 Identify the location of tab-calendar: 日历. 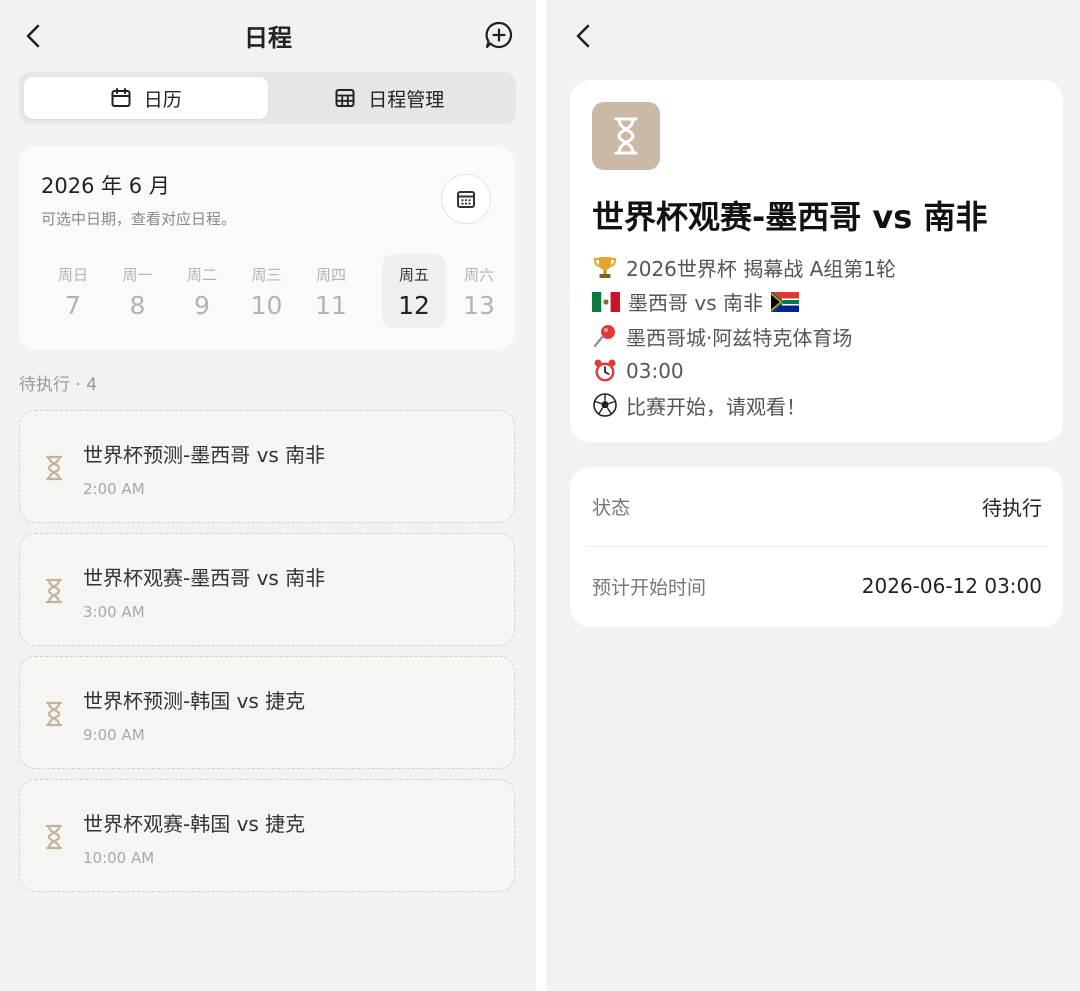
(146, 98).